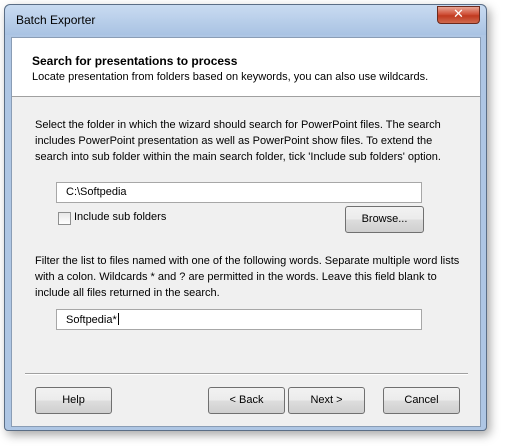 The image size is (505, 446). Describe the element at coordinates (239, 319) in the screenshot. I see `filter-keywords-input: Softpedia*` at that location.